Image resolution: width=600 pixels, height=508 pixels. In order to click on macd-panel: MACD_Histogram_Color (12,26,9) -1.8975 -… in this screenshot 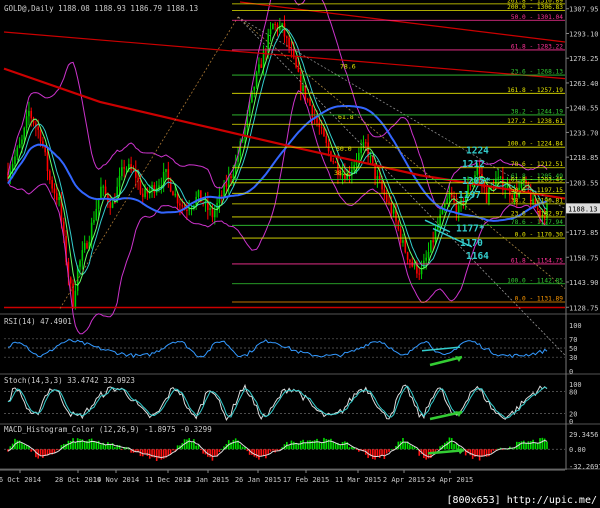, I will do `click(108, 429)`.